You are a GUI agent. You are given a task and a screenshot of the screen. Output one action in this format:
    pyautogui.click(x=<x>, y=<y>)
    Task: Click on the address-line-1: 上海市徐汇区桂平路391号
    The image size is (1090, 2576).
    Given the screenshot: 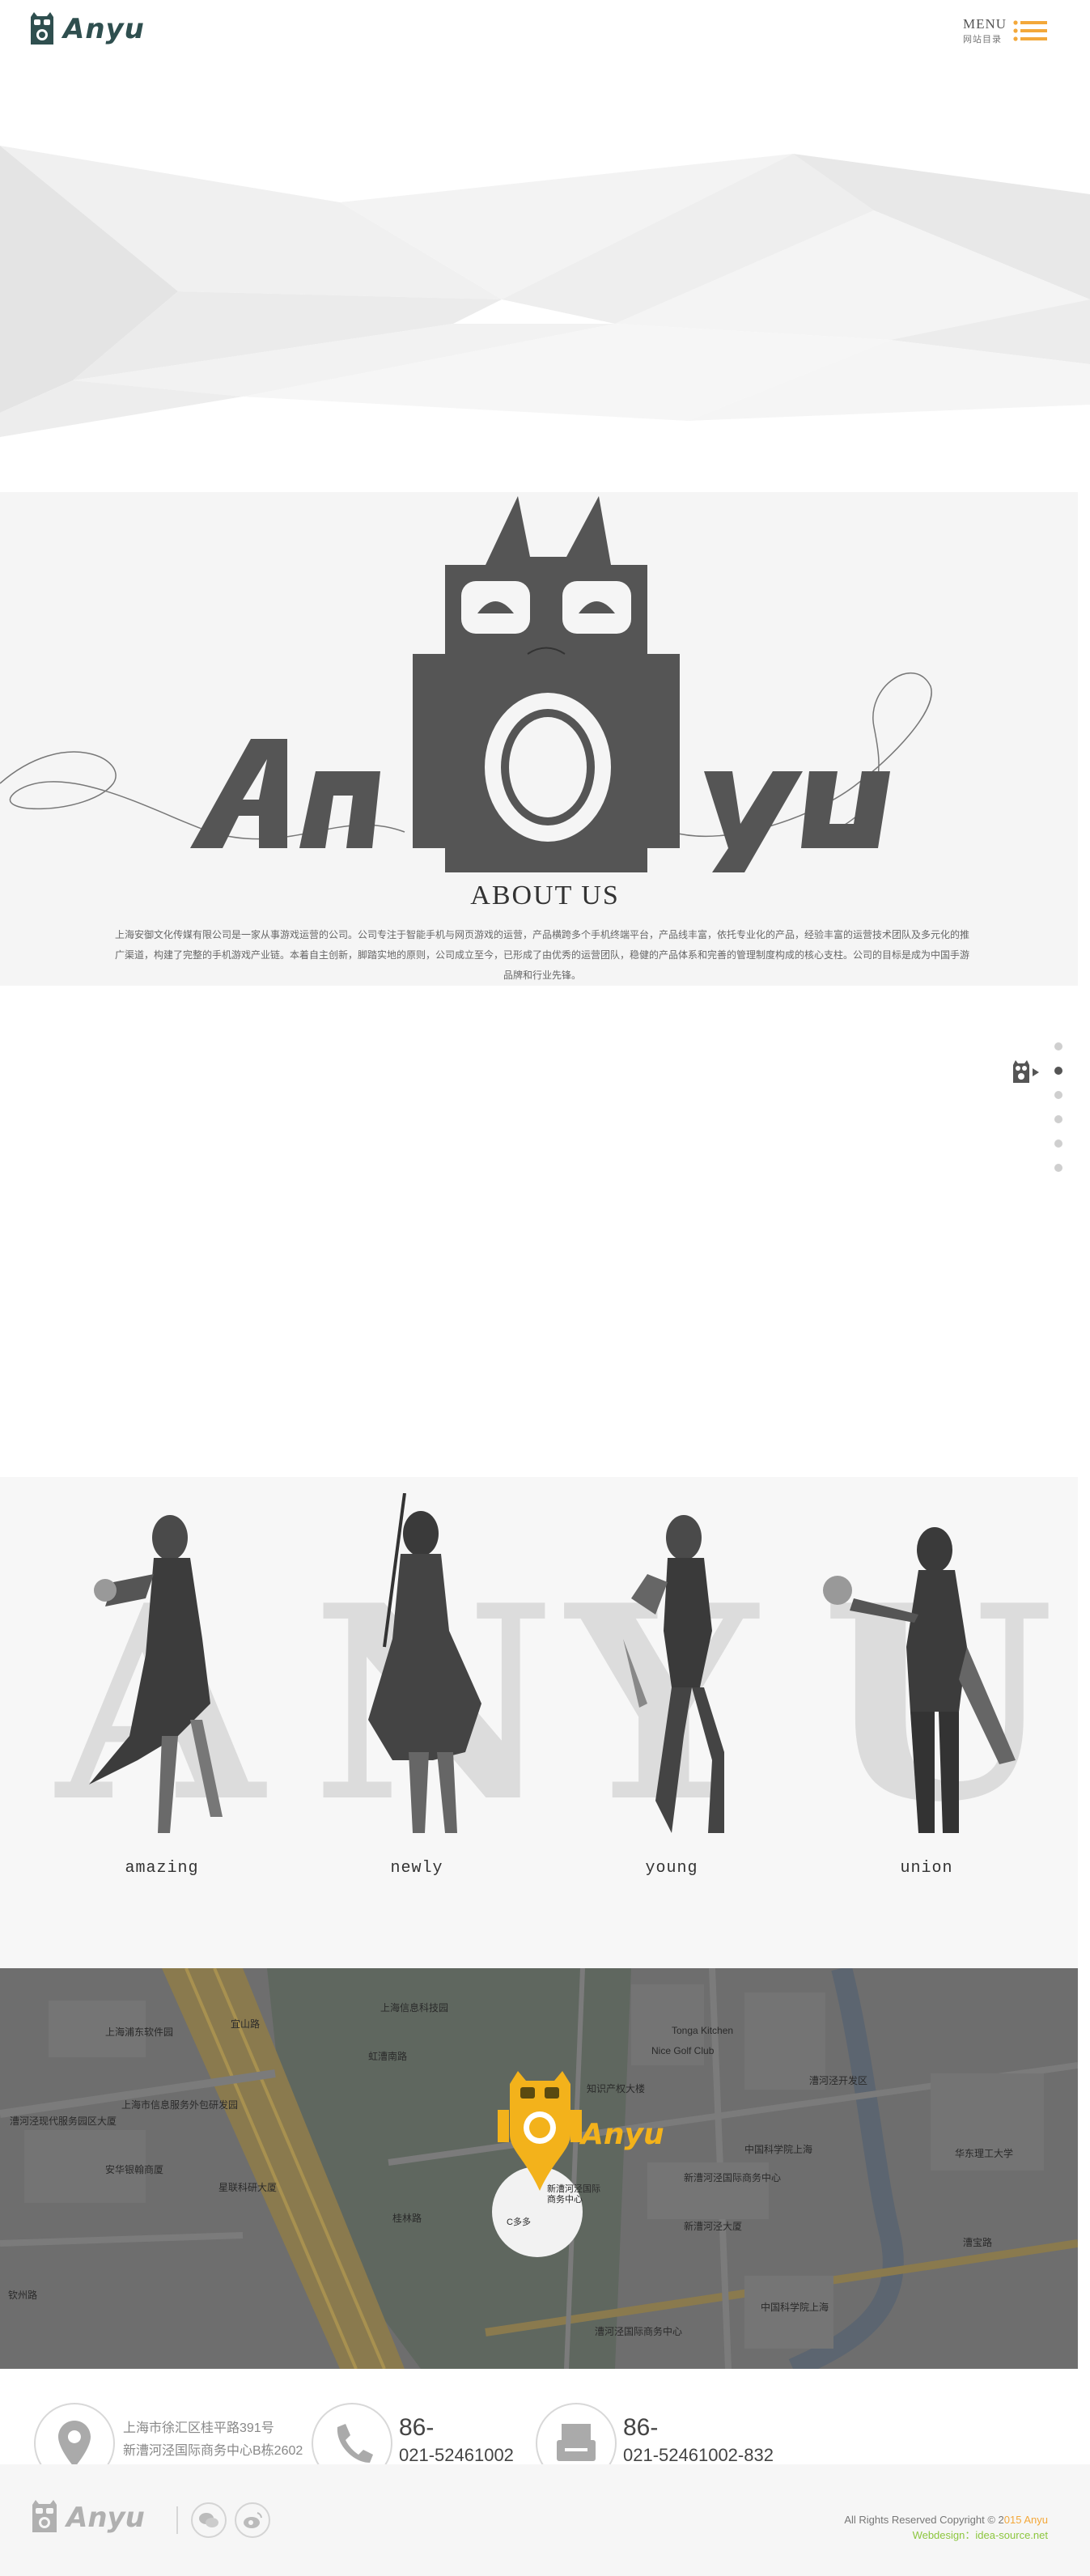 What is the action you would take?
    pyautogui.click(x=198, y=2428)
    